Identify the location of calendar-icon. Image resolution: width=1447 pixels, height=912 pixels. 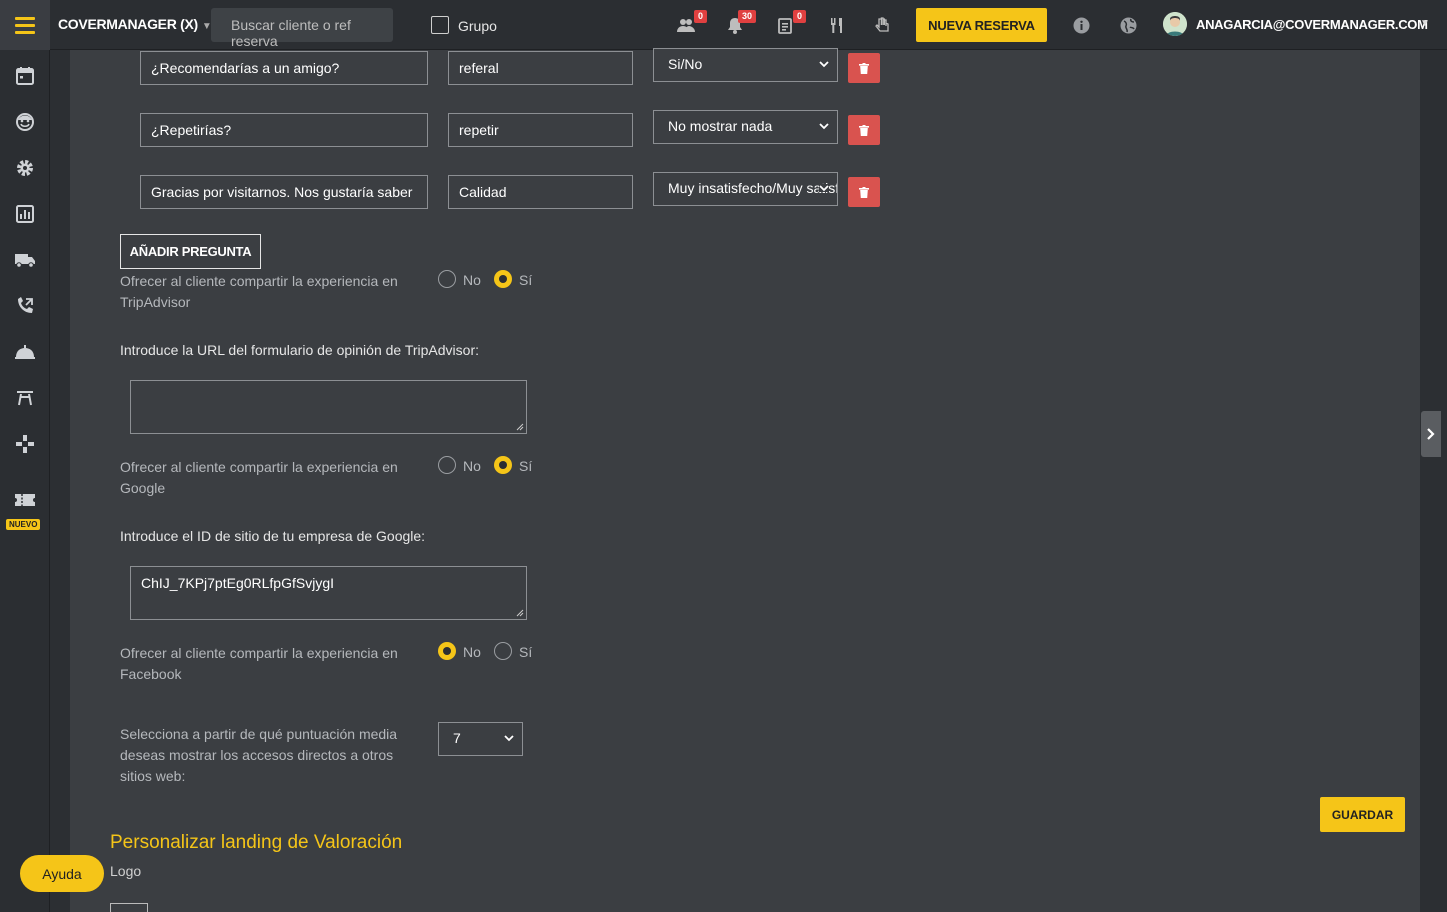
(25, 76).